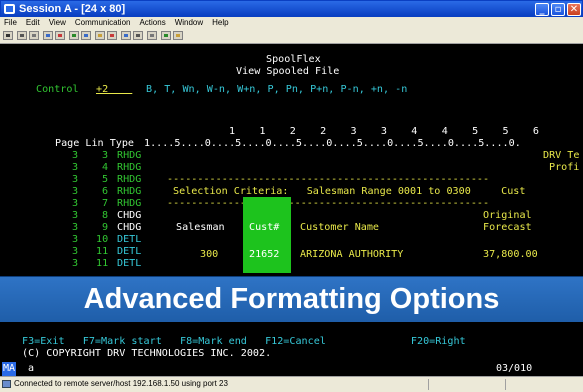  What do you see at coordinates (74, 35) in the screenshot?
I see `display-icon` at bounding box center [74, 35].